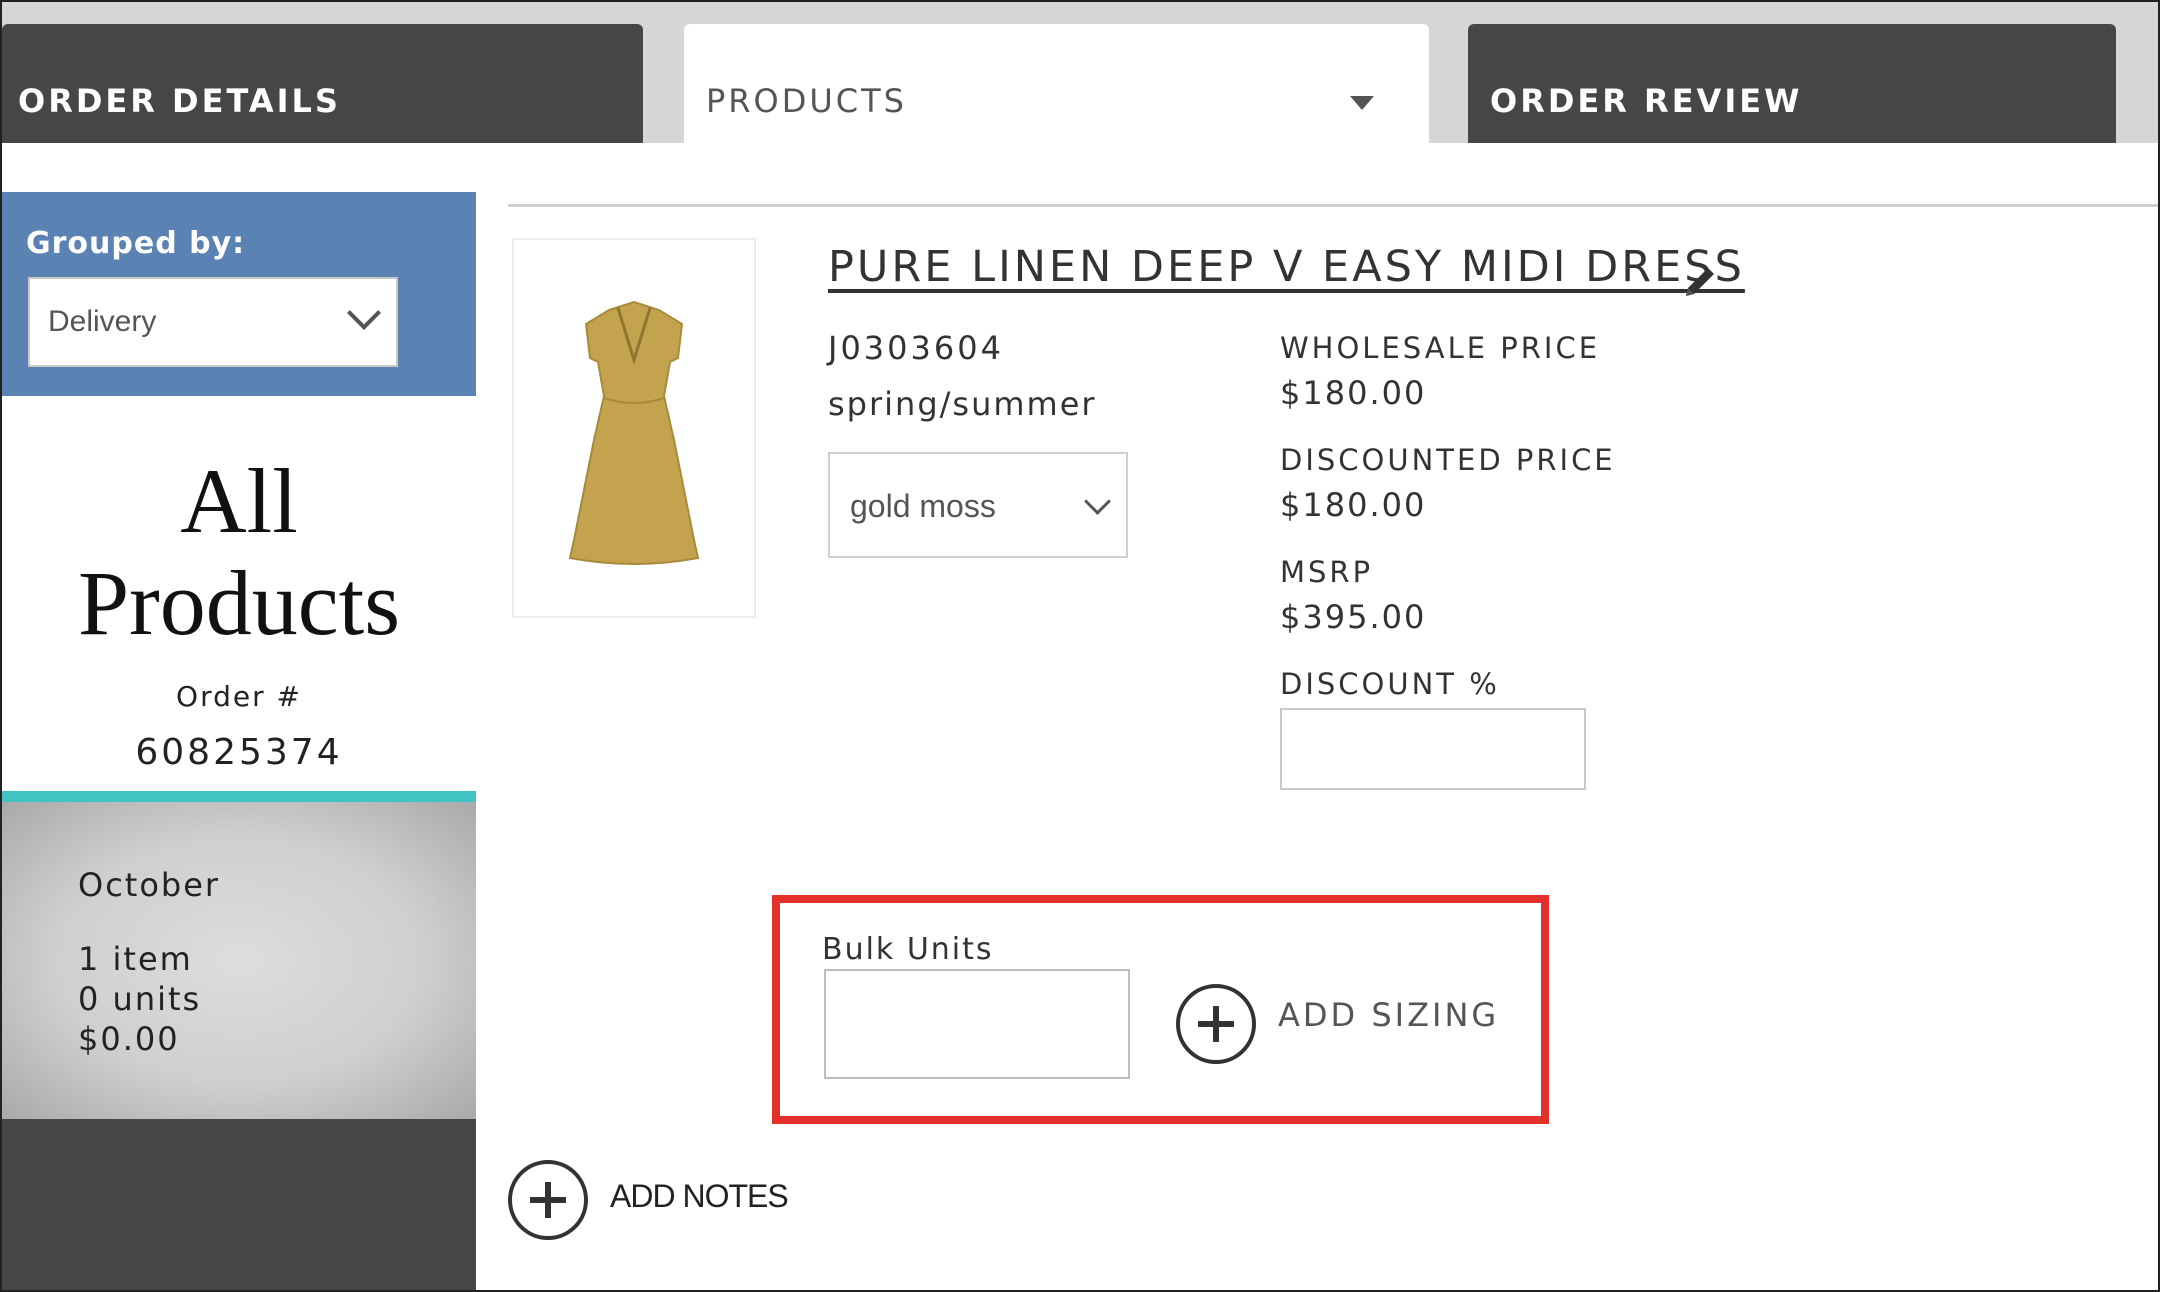 This screenshot has width=2160, height=1292. I want to click on add-notes-plus-icon, so click(548, 1202).